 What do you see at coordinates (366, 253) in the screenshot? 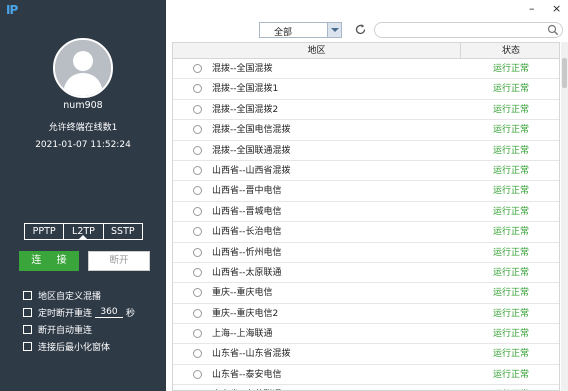
I see `table-row: 山西省--忻州电信 运行正常` at bounding box center [366, 253].